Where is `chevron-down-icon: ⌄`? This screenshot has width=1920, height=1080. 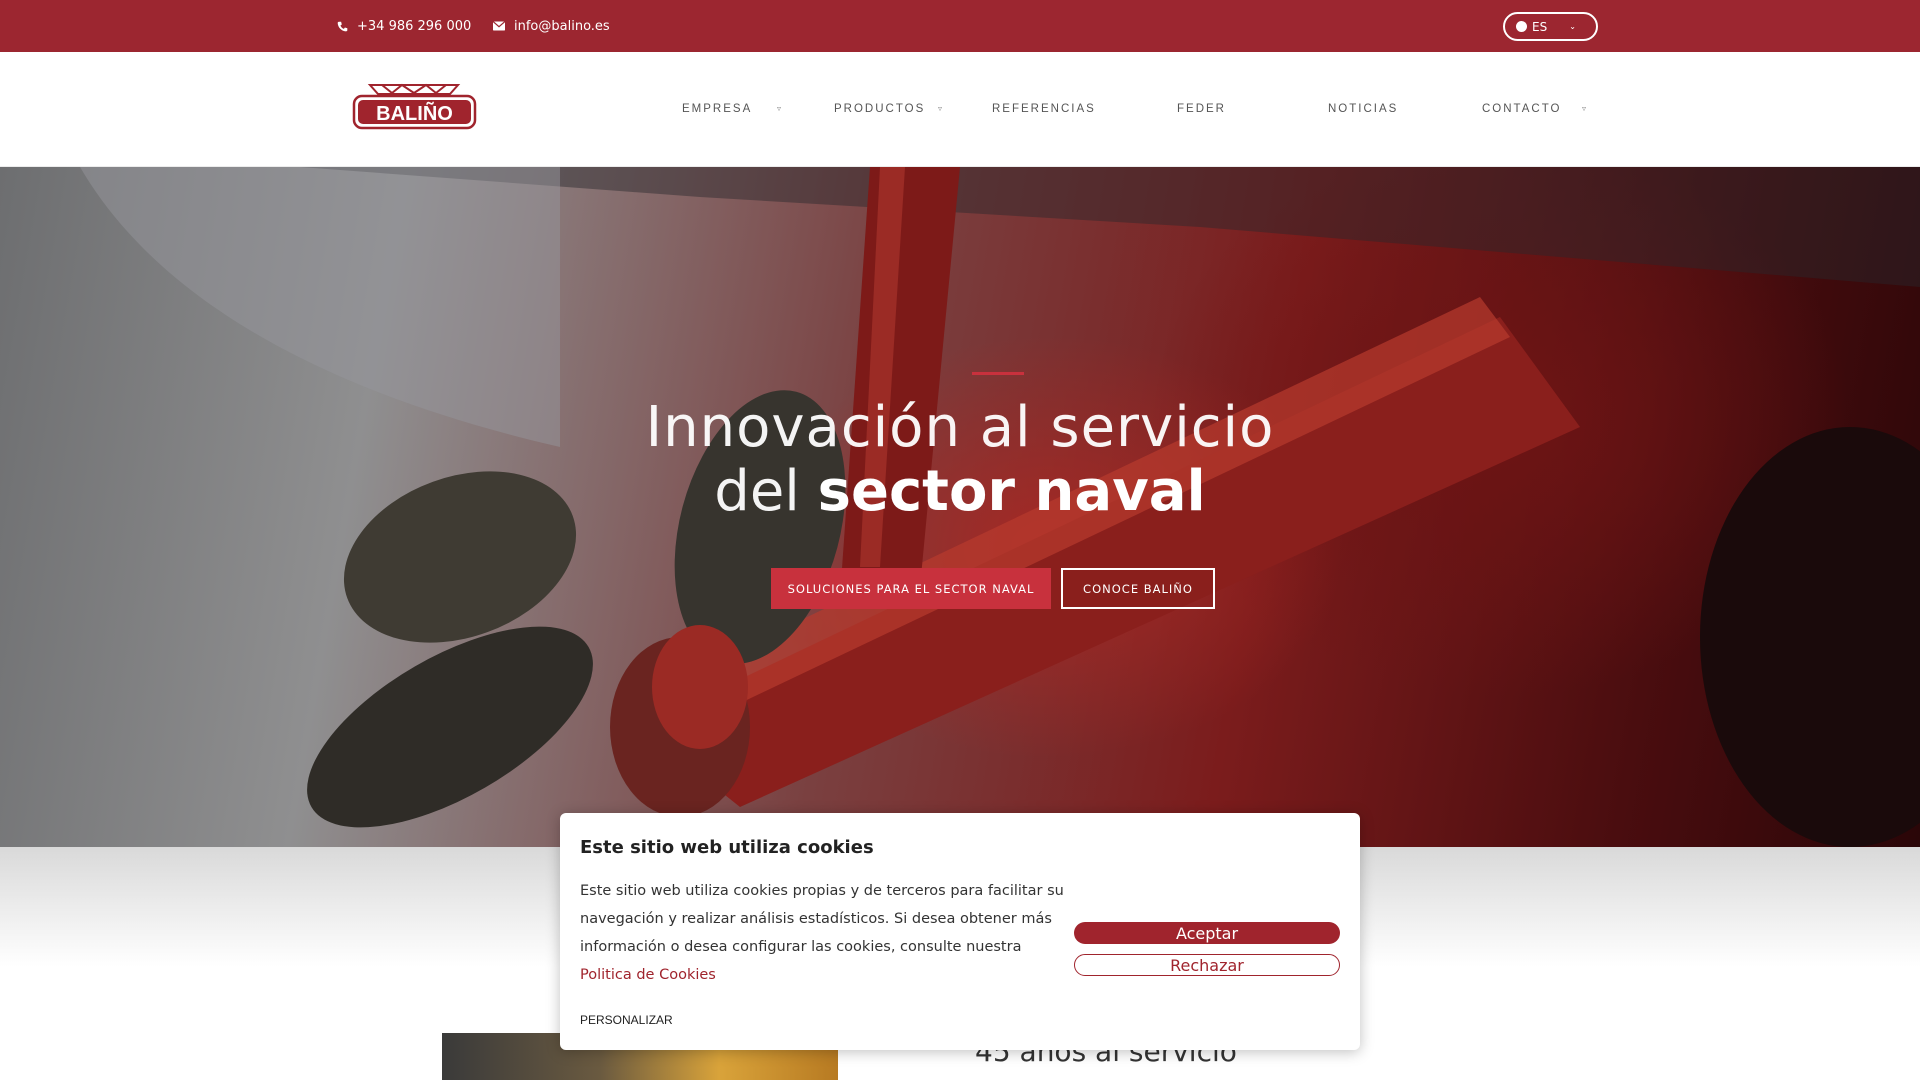
chevron-down-icon: ⌄ is located at coordinates (1572, 26).